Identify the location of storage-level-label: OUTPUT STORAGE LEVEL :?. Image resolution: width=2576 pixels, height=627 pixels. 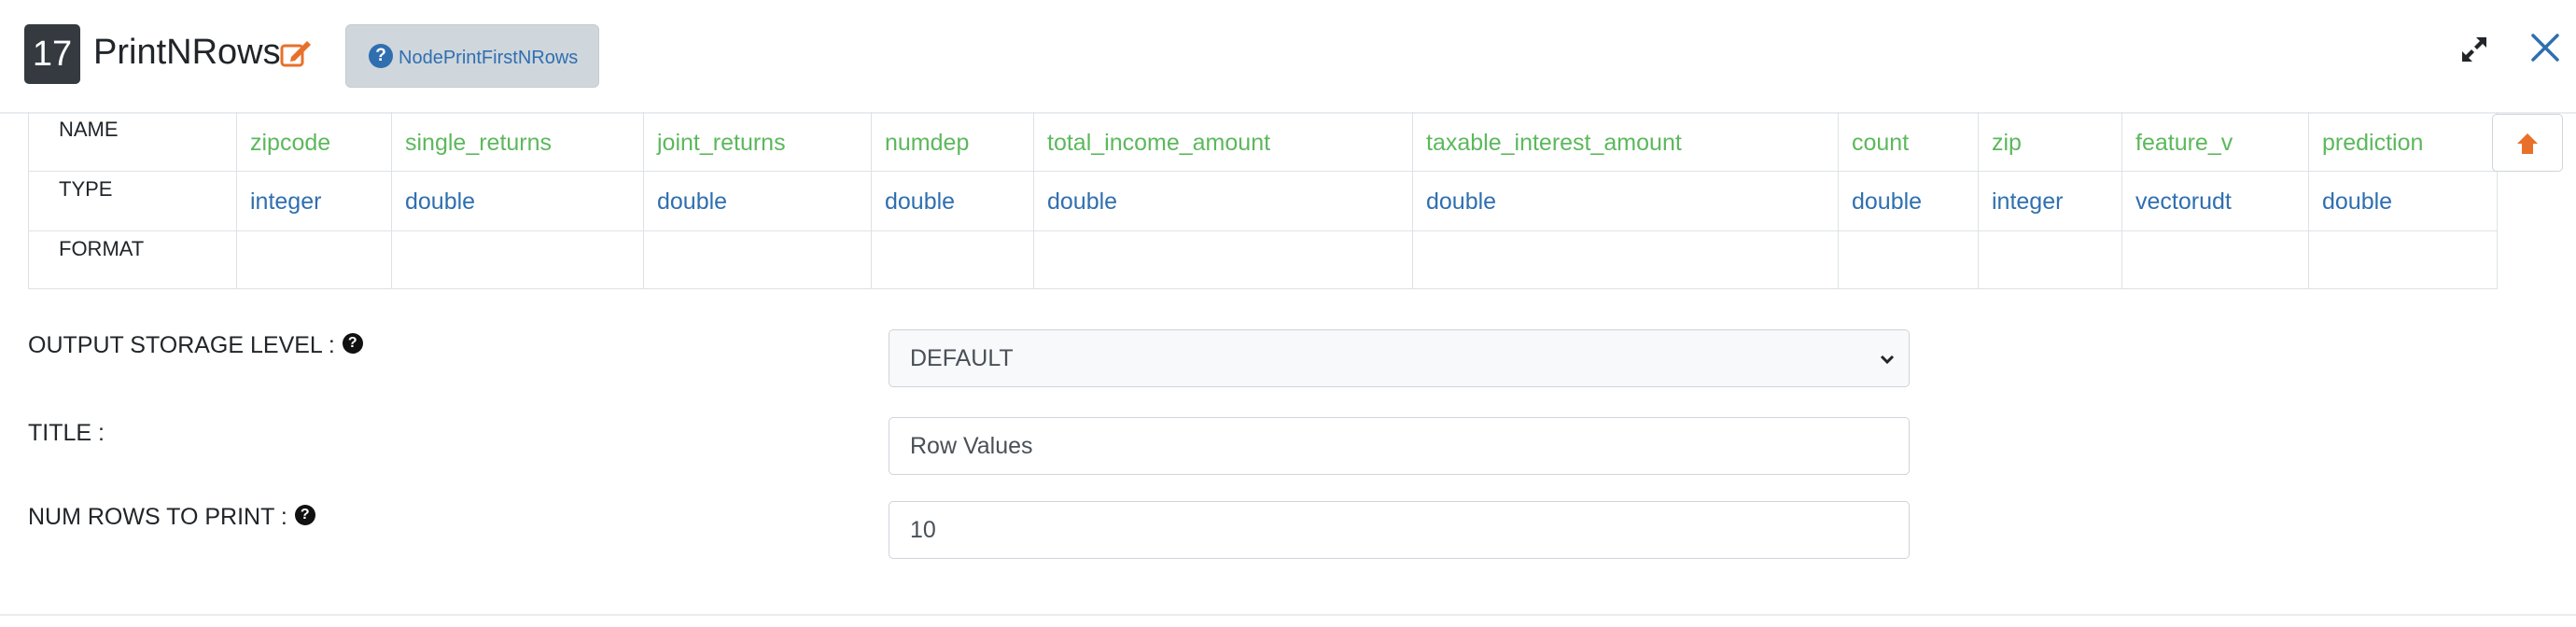
(195, 345).